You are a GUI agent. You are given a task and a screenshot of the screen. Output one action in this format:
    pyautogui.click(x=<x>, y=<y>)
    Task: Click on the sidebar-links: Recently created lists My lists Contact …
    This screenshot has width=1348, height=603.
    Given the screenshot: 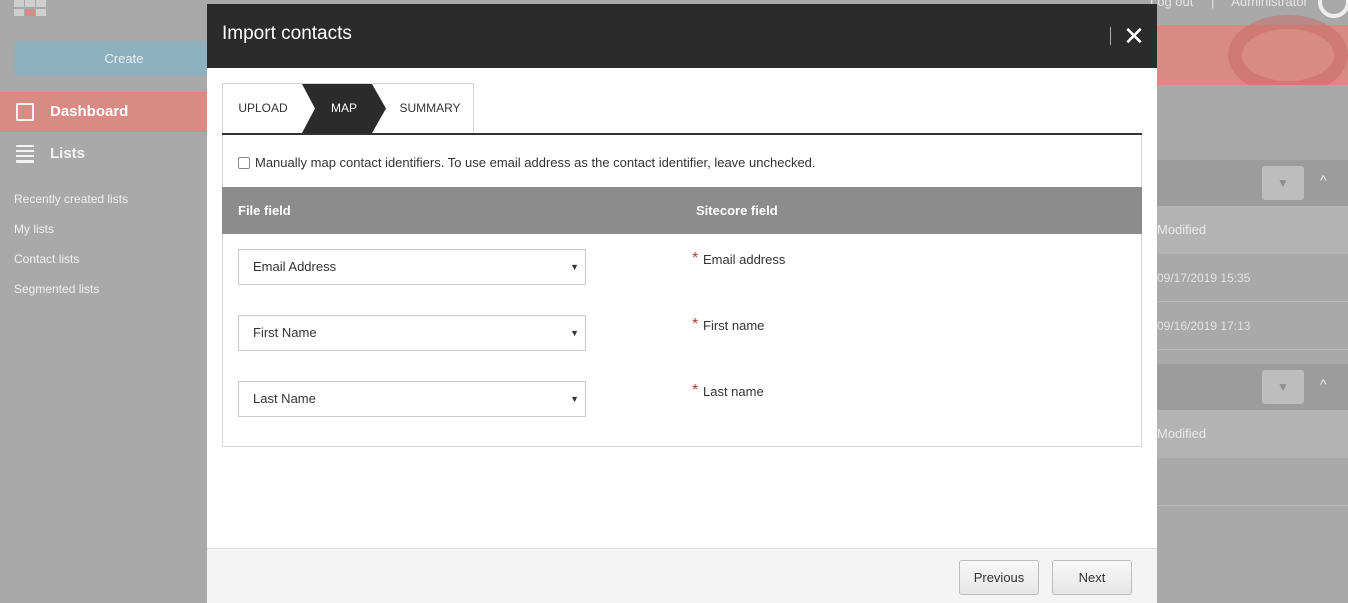 What is the action you would take?
    pyautogui.click(x=71, y=250)
    